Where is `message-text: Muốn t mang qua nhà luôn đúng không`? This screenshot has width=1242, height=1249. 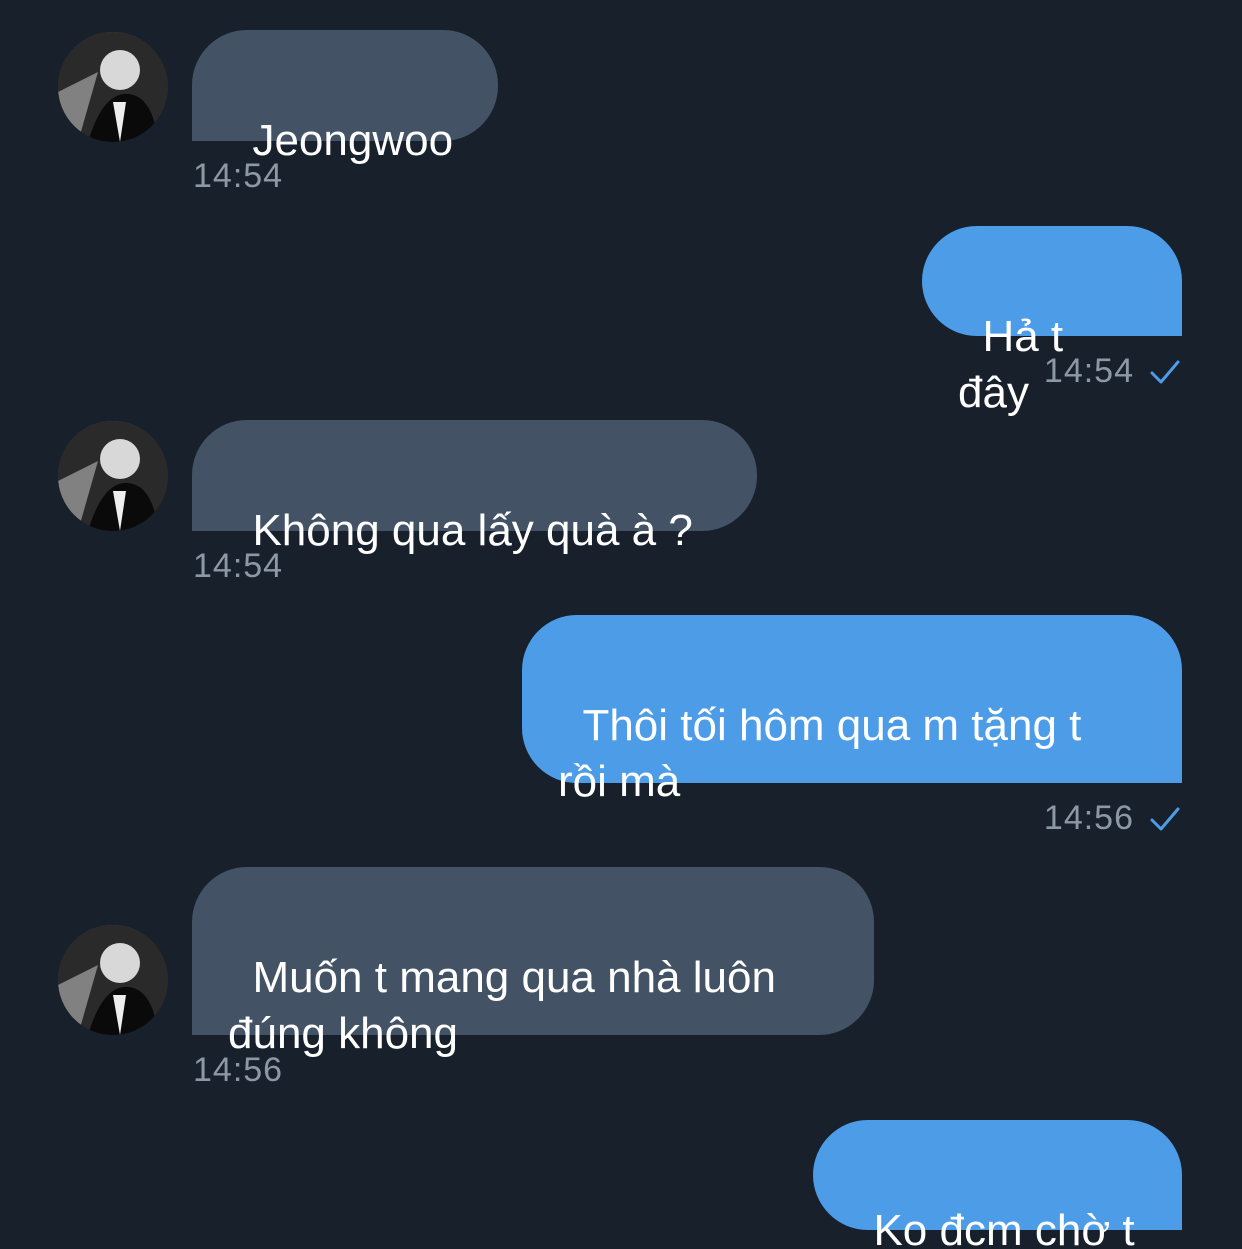
message-text: Muốn t mang qua nhà luôn đúng không is located at coordinates (502, 1005).